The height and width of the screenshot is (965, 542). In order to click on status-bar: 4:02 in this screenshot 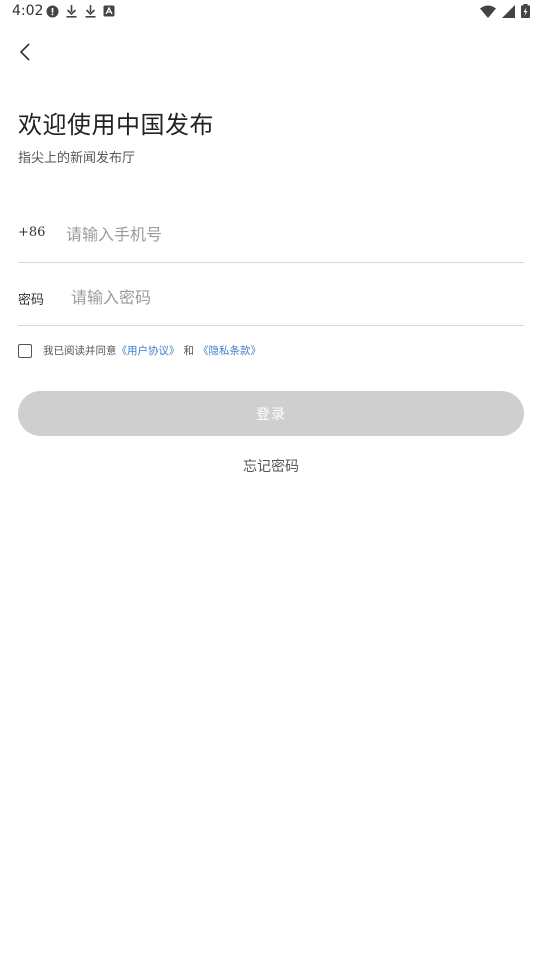, I will do `click(271, 12)`.